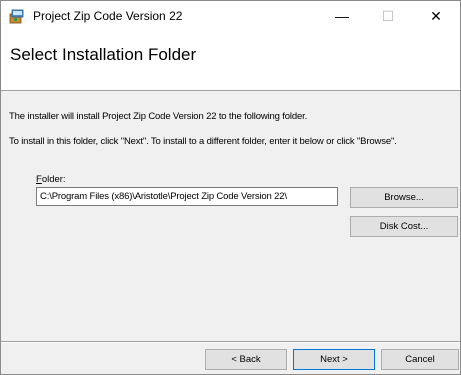 This screenshot has height=375, width=461. What do you see at coordinates (17, 16) in the screenshot?
I see `installer-package-icon` at bounding box center [17, 16].